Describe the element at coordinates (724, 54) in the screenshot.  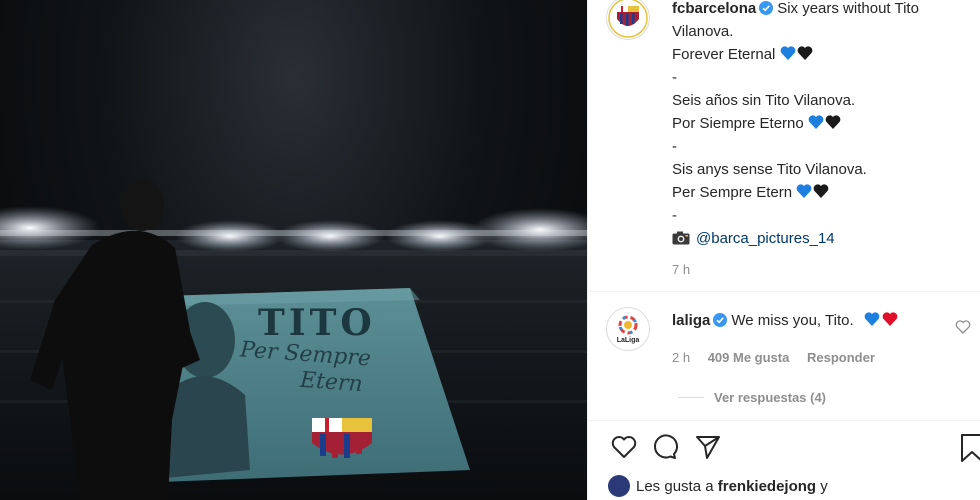
I see `caption-line: Forever Eternal` at that location.